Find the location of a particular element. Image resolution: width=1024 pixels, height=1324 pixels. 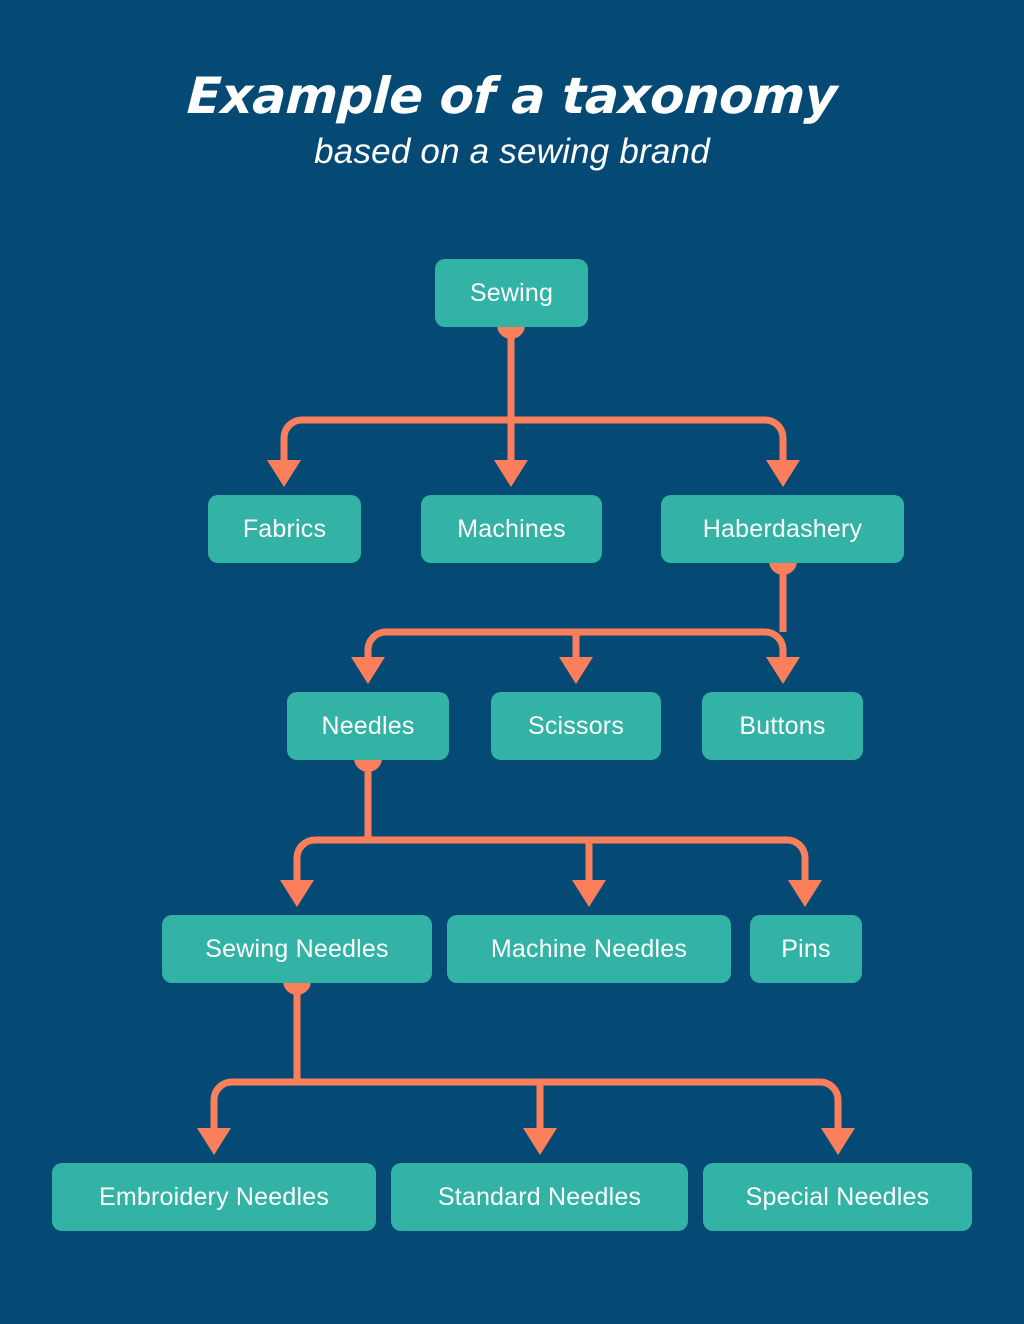

g4-bus is located at coordinates (526, 1089).